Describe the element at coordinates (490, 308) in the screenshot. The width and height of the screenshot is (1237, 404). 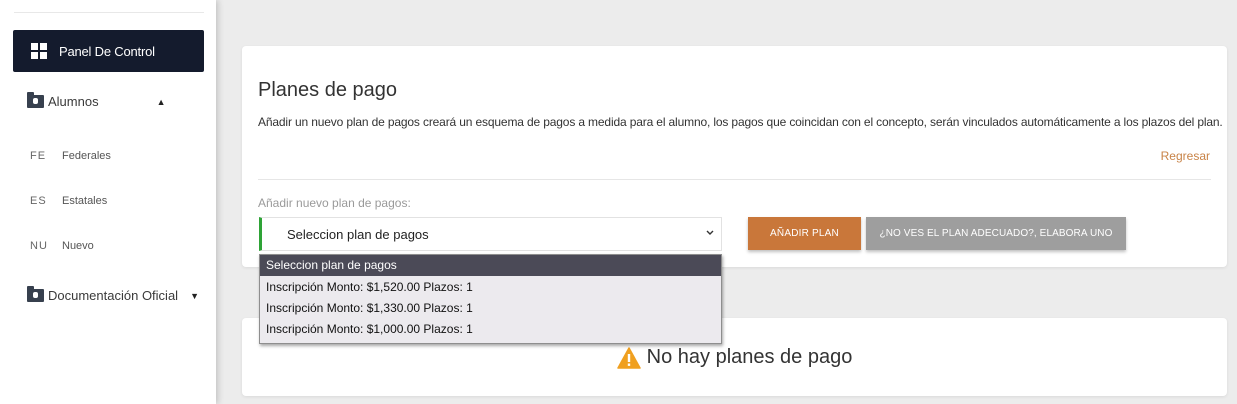
I see `dropdown-option: Inscripción Monto: $1,330.00 Plazos: 1` at that location.